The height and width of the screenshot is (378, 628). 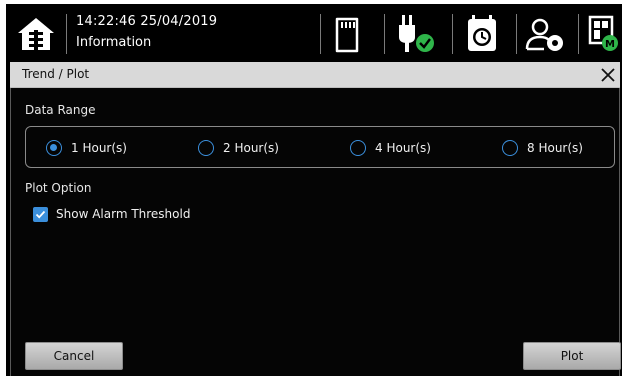 I want to click on radio-1-hour: 1 Hour(s), so click(x=86, y=148).